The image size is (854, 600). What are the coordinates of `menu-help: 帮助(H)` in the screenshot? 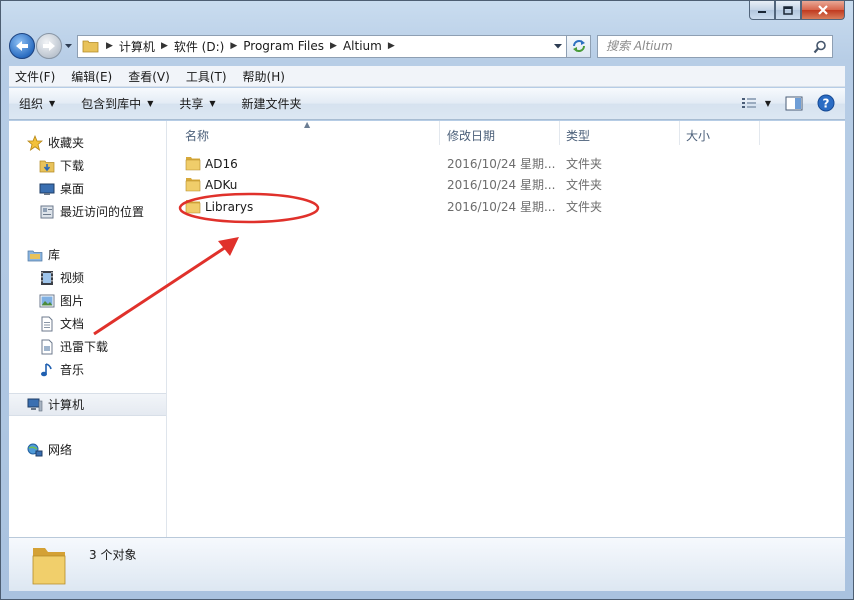 It's located at (264, 76).